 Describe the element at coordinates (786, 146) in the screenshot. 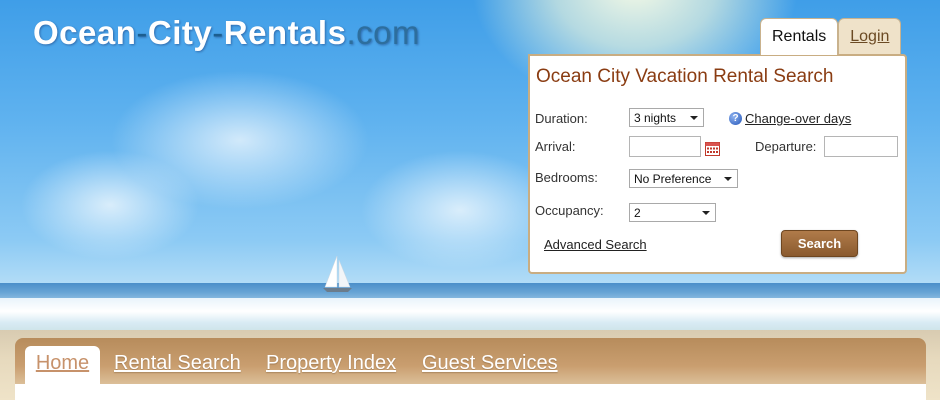

I see `departure-label: Departure:` at that location.